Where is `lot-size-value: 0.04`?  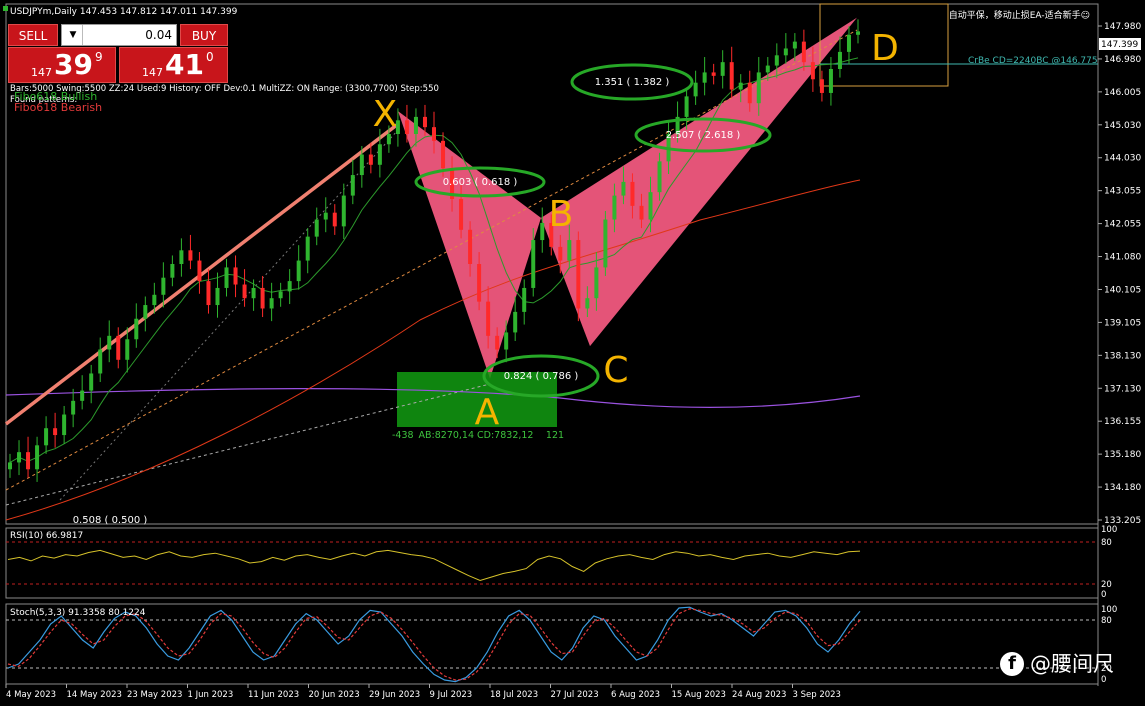
lot-size-value: 0.04 is located at coordinates (158, 35).